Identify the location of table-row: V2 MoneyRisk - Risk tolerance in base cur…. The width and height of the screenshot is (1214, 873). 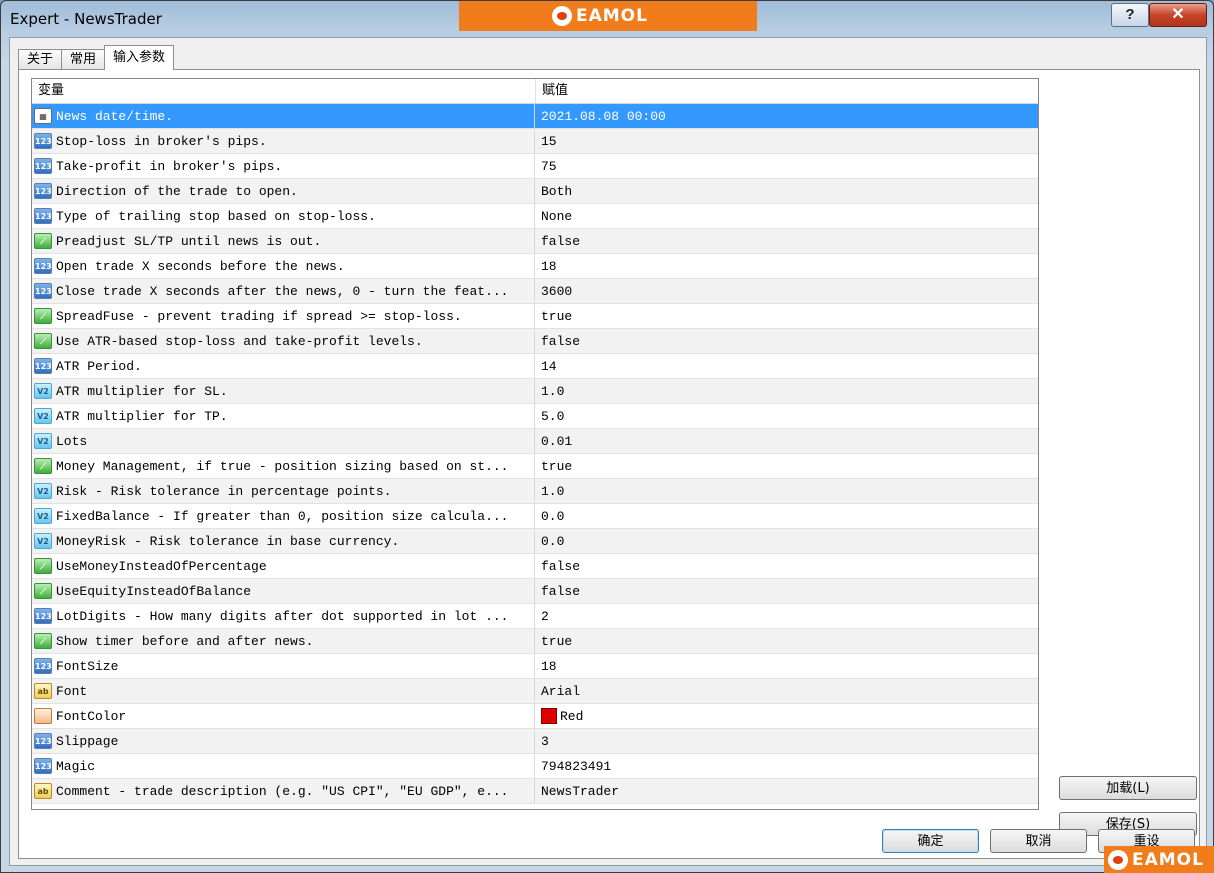
(535, 541).